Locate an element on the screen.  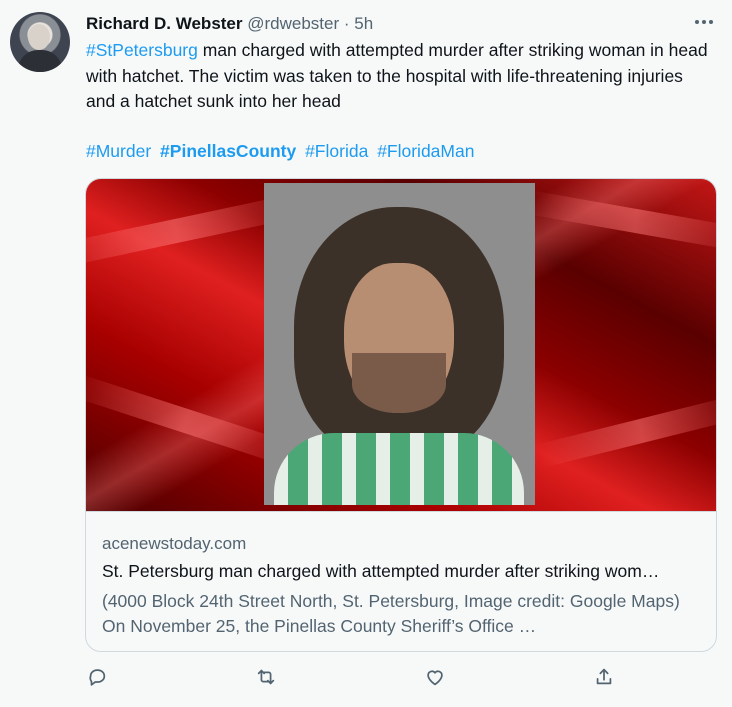
tweet-header: Richard D. Webster @rdwebster · 5h is located at coordinates (229, 24).